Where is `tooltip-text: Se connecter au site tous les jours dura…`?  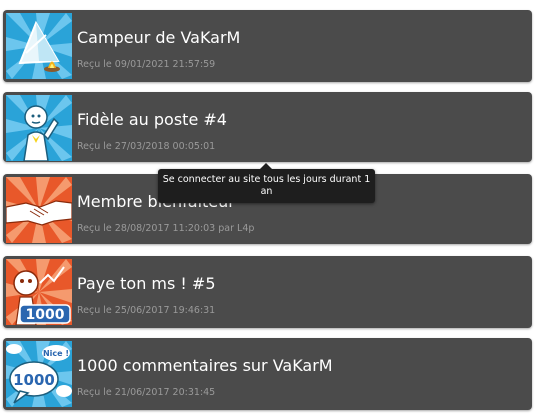
tooltip-text: Se connecter au site tous les jours dura… is located at coordinates (266, 185).